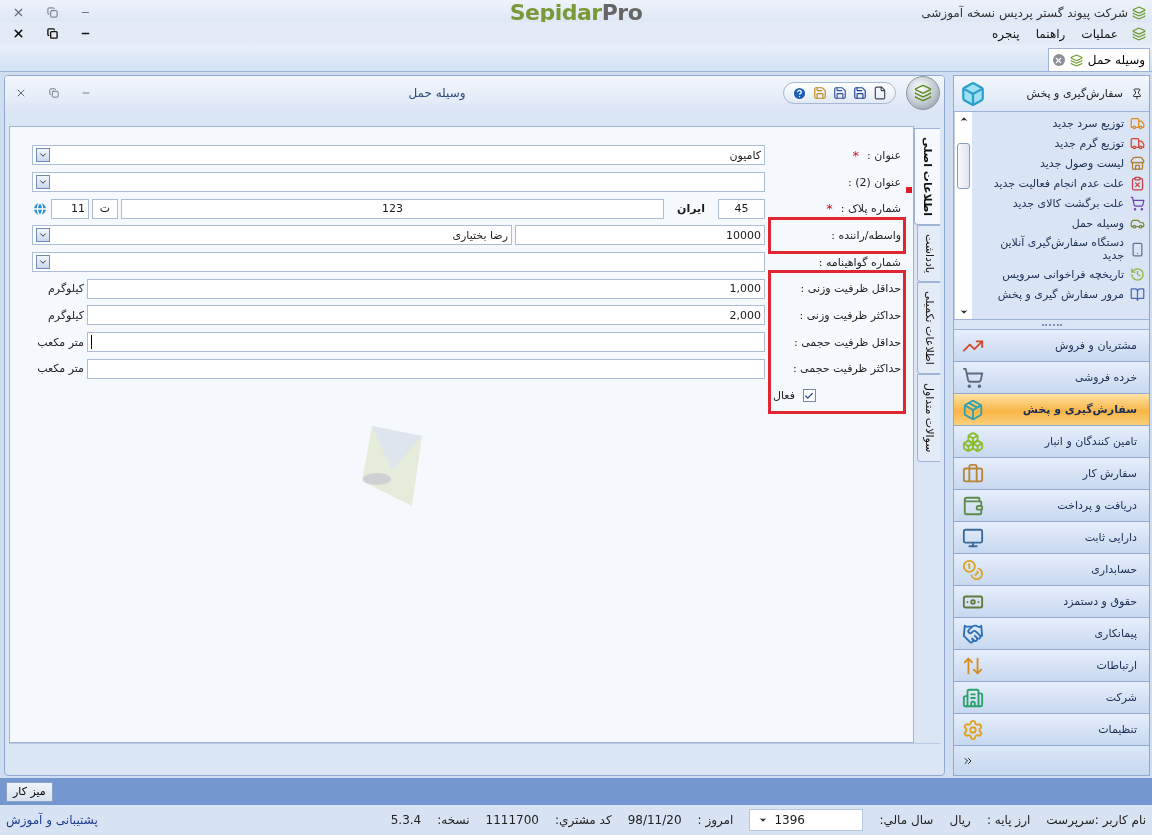 This screenshot has width=1152, height=835. What do you see at coordinates (1051, 474) in the screenshot?
I see `module-button: سفارش کار` at bounding box center [1051, 474].